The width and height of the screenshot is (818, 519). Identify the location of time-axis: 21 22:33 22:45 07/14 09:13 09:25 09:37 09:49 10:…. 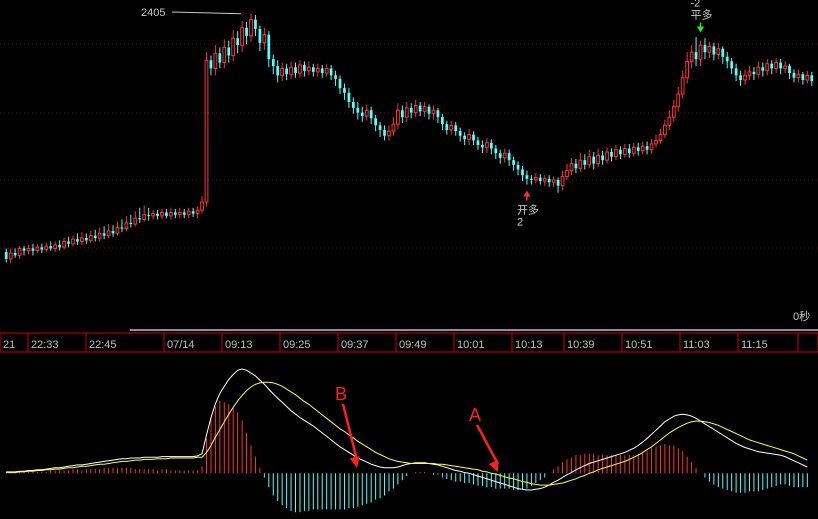
(409, 342).